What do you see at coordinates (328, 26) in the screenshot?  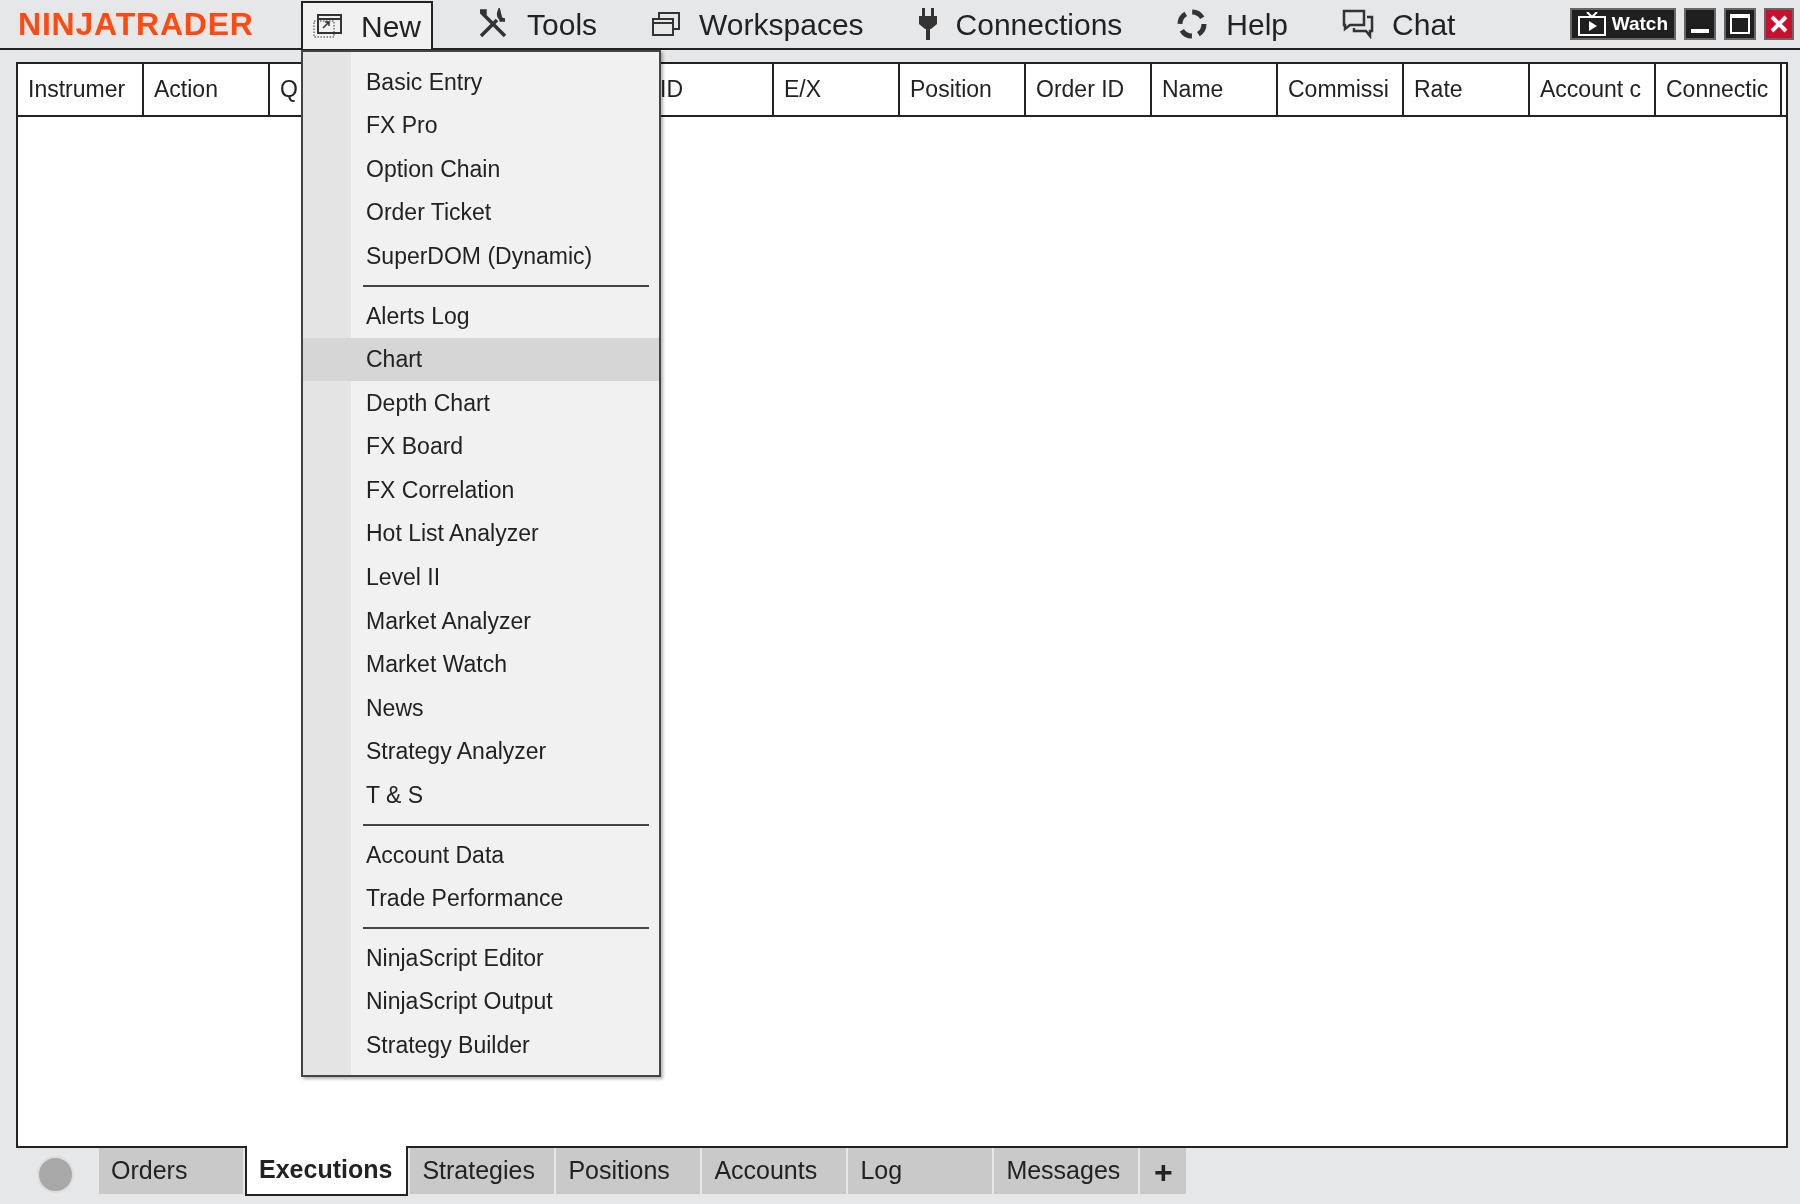 I see `window-icon` at bounding box center [328, 26].